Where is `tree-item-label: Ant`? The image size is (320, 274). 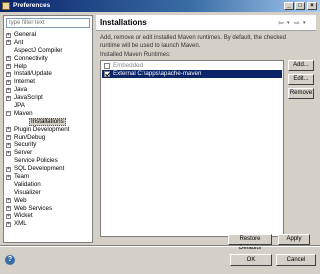 tree-item-label: Ant is located at coordinates (19, 42).